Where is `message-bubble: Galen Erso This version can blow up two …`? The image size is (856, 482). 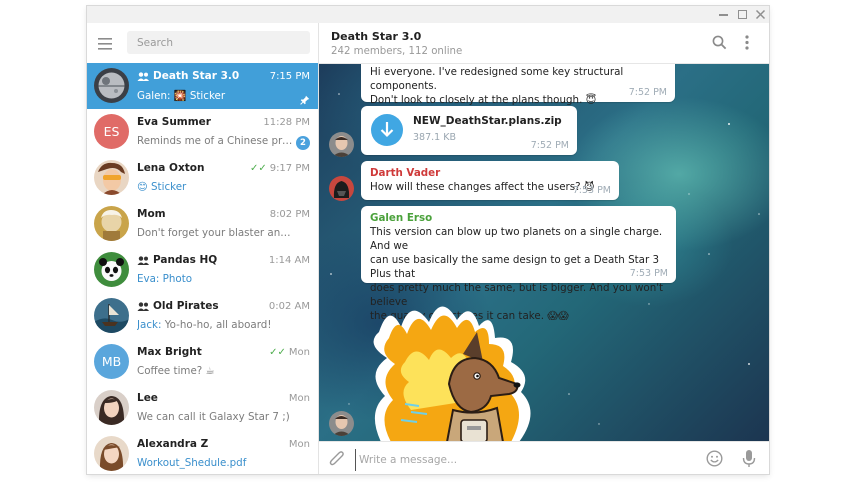 message-bubble: Galen Erso This version can blow up two … is located at coordinates (518, 244).